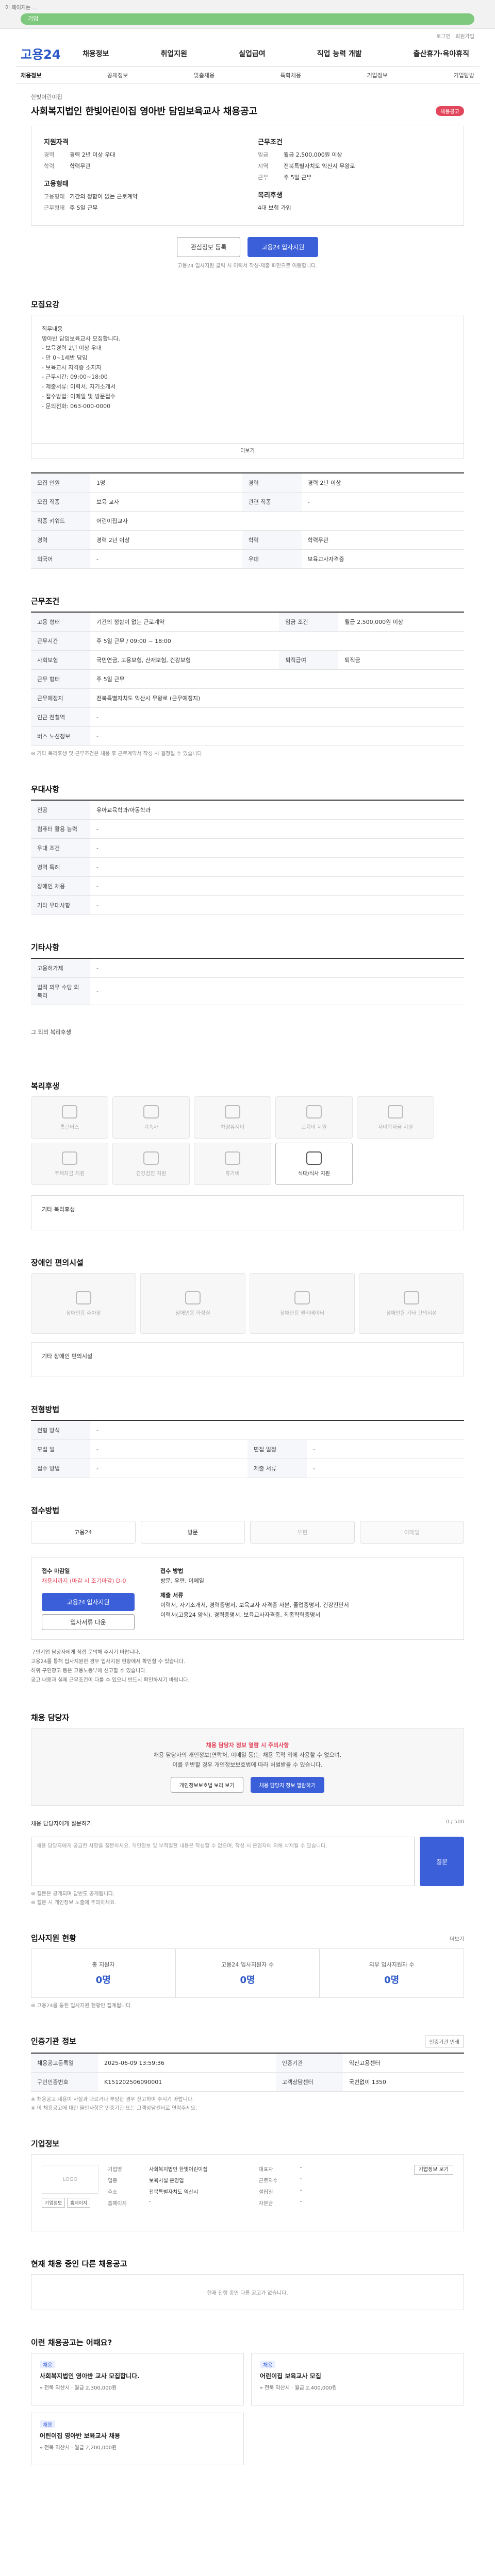  What do you see at coordinates (79, 2203) in the screenshot?
I see `company-homepage-link: 홈페이지` at bounding box center [79, 2203].